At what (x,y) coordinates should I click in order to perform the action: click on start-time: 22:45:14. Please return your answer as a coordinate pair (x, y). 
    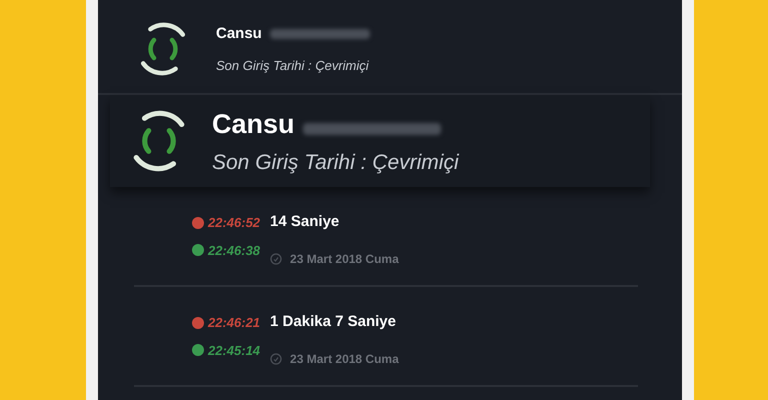
    Looking at the image, I should click on (234, 351).